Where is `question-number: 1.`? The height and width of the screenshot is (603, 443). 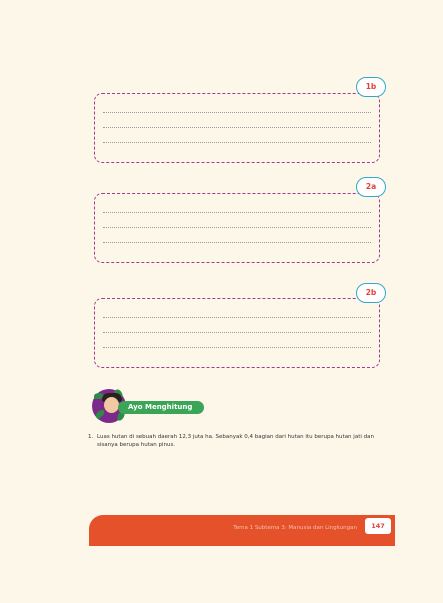
question-number: 1. is located at coordinates (91, 437).